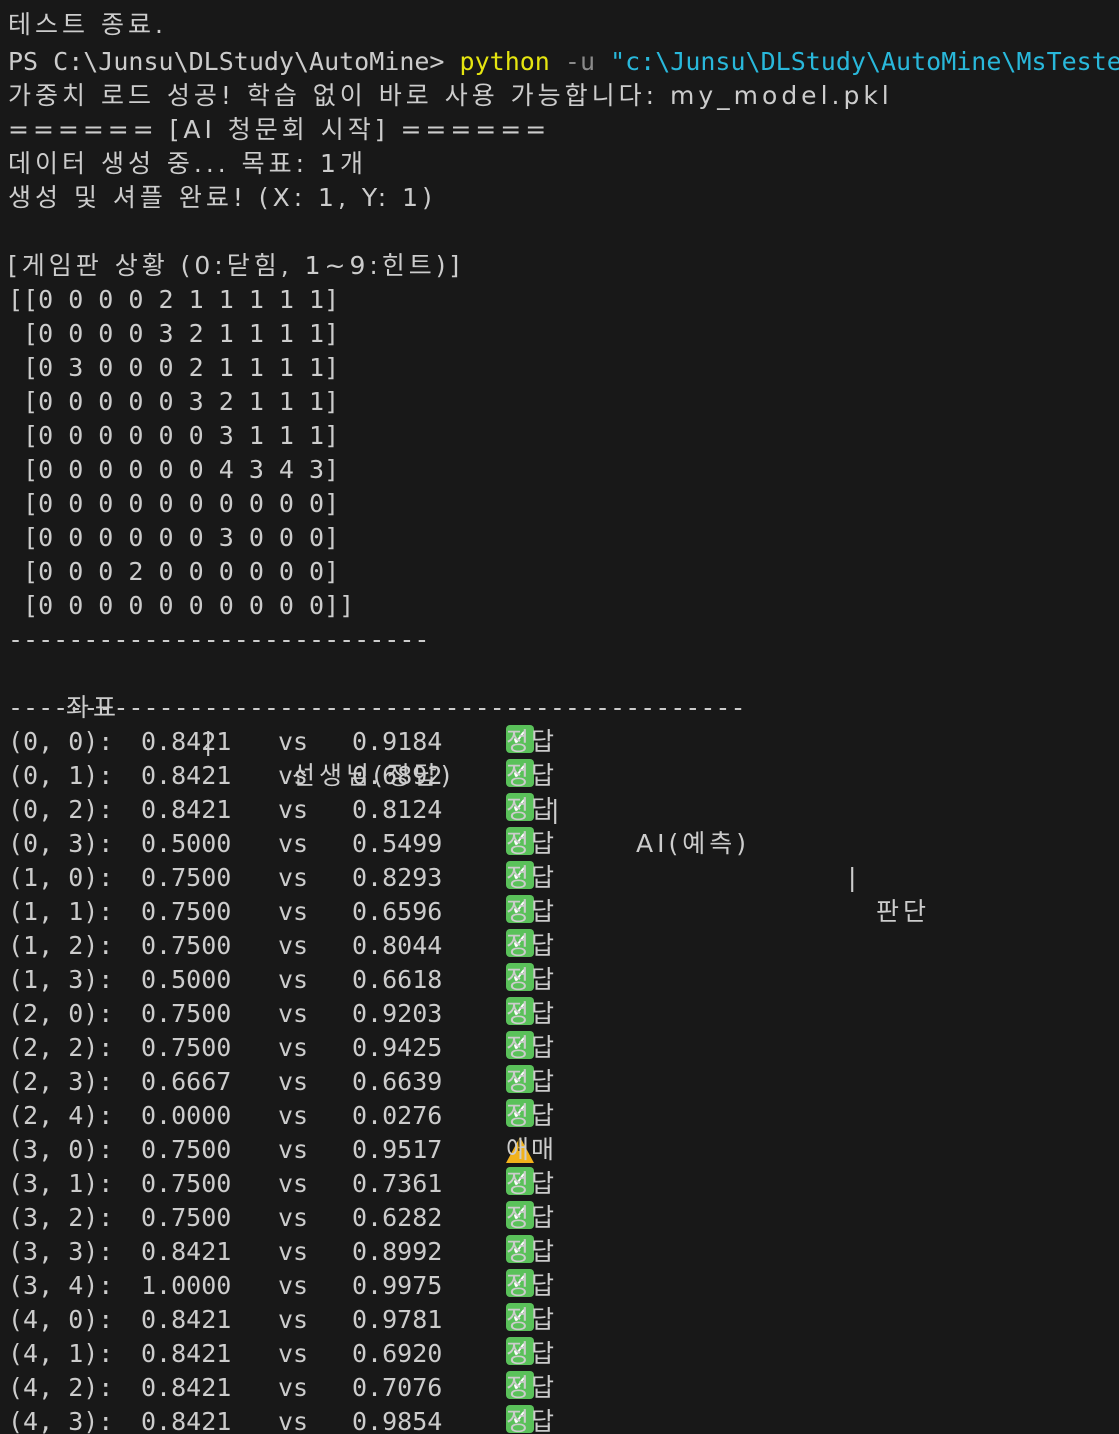 This screenshot has width=1119, height=1434. I want to click on result-ai-value: 0.7361, so click(397, 1183).